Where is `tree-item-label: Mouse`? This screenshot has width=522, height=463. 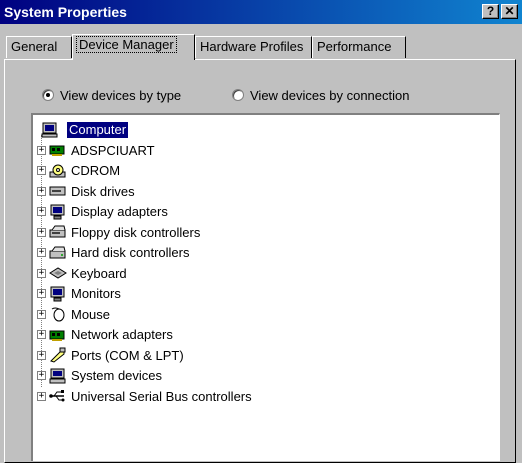 tree-item-label: Mouse is located at coordinates (91, 314).